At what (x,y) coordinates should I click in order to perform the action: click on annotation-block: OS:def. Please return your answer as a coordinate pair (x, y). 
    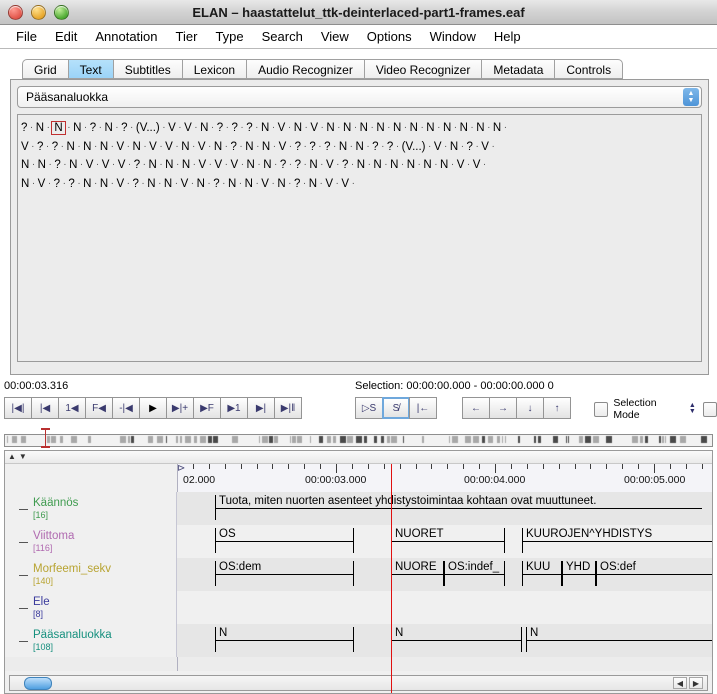
    Looking at the image, I should click on (654, 573).